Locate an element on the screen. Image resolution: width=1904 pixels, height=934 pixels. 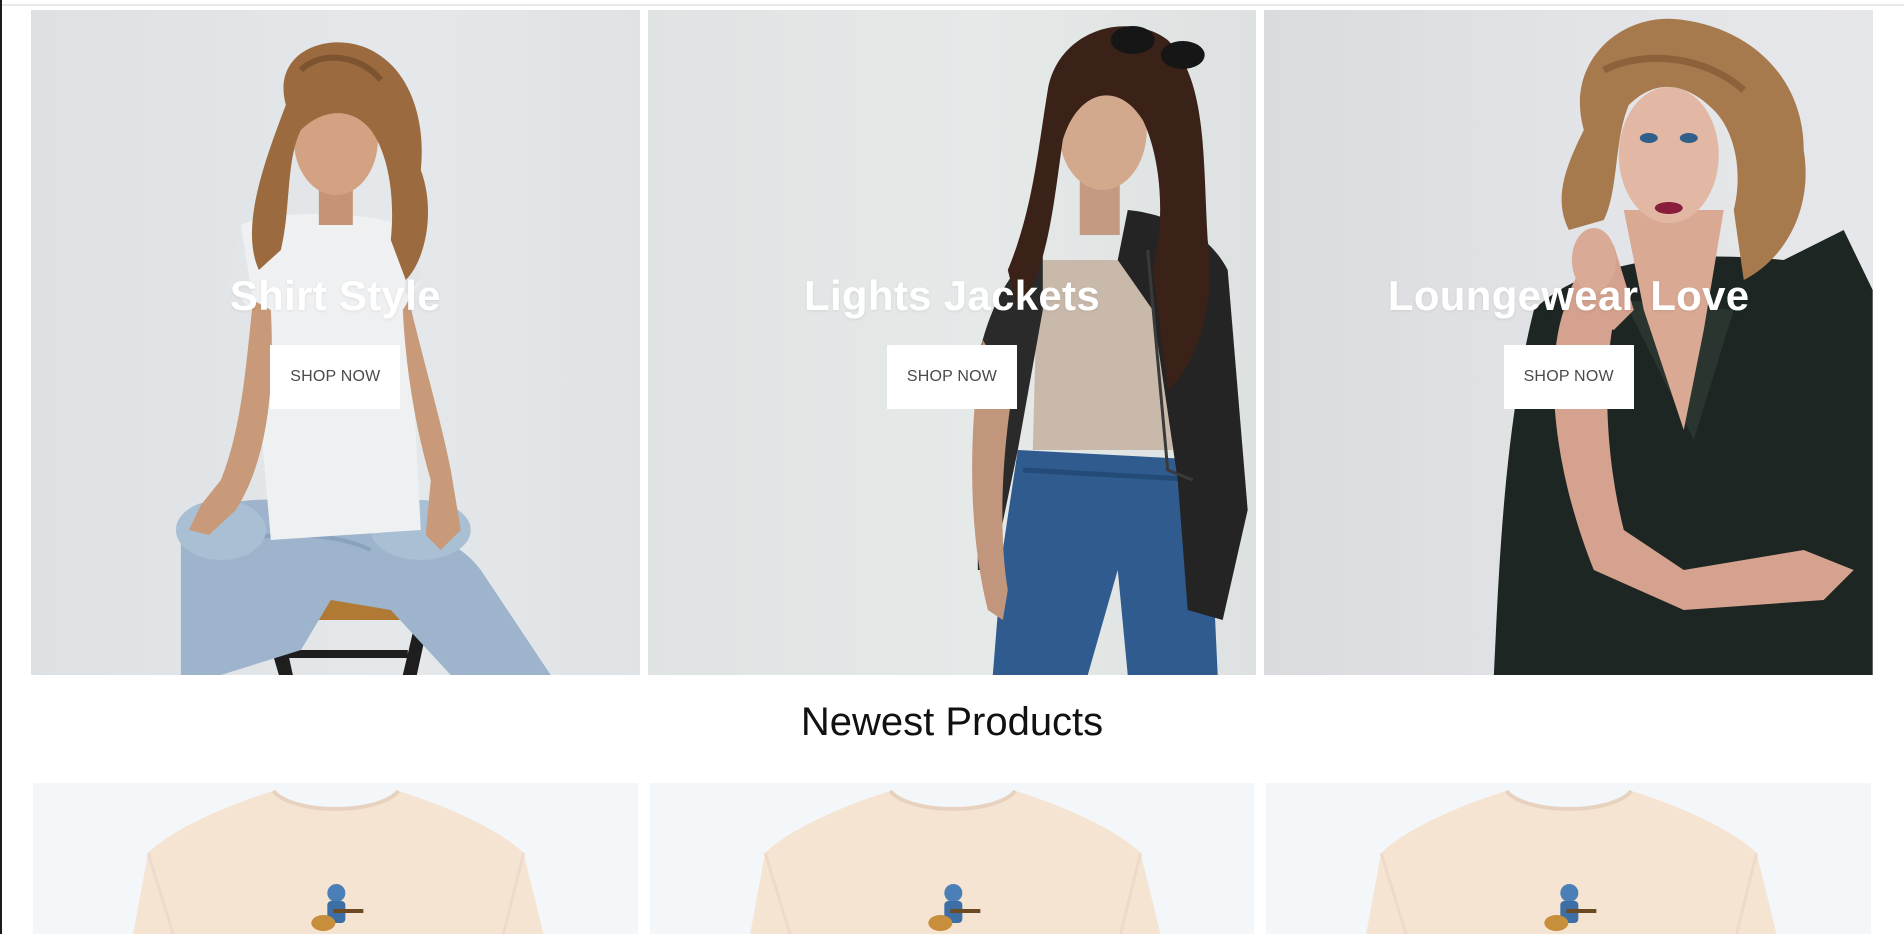
banner-content: Loungewear Love SHOP NOW is located at coordinates (1568, 340).